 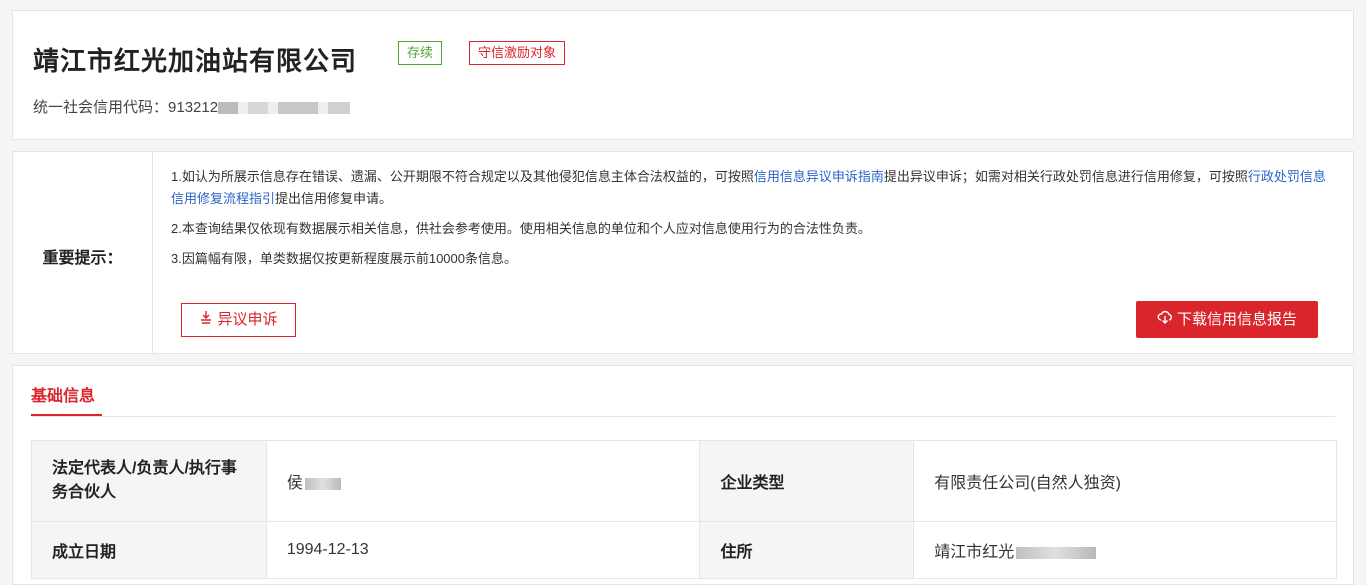 What do you see at coordinates (247, 319) in the screenshot?
I see `appeal-button-label: 异议申诉` at bounding box center [247, 319].